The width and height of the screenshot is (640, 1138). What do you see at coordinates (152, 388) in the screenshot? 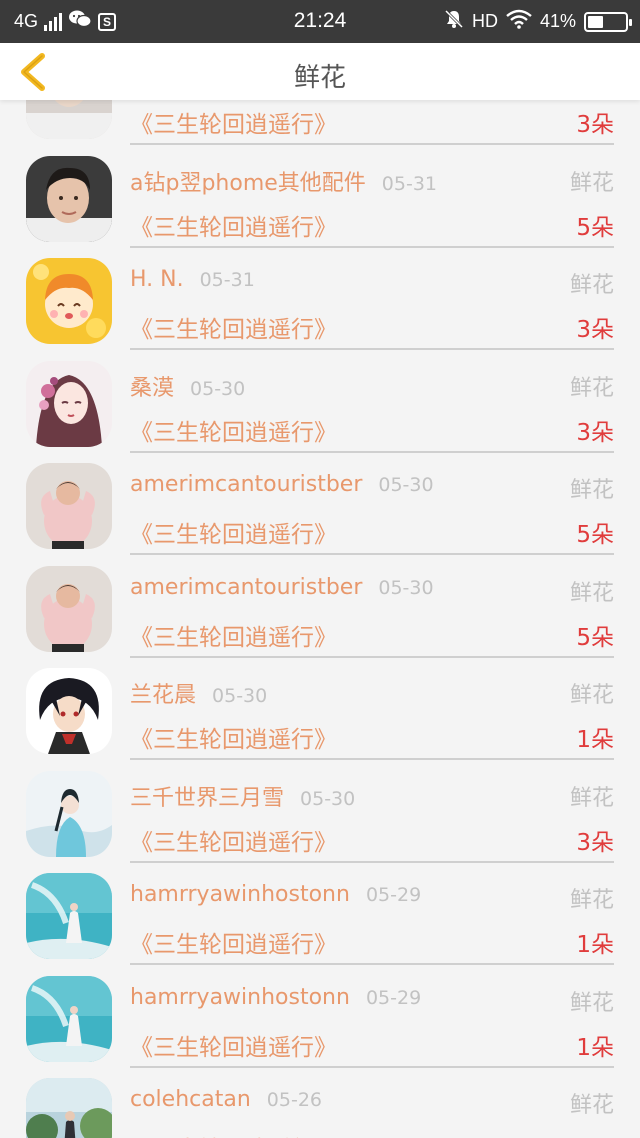
I see `user-name: 桑漠` at bounding box center [152, 388].